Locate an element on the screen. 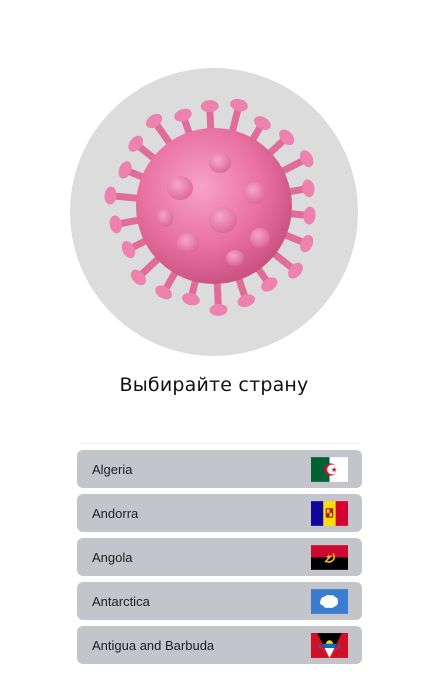 This screenshot has height=700, width=428. antarctica-flag-icon is located at coordinates (329, 601).